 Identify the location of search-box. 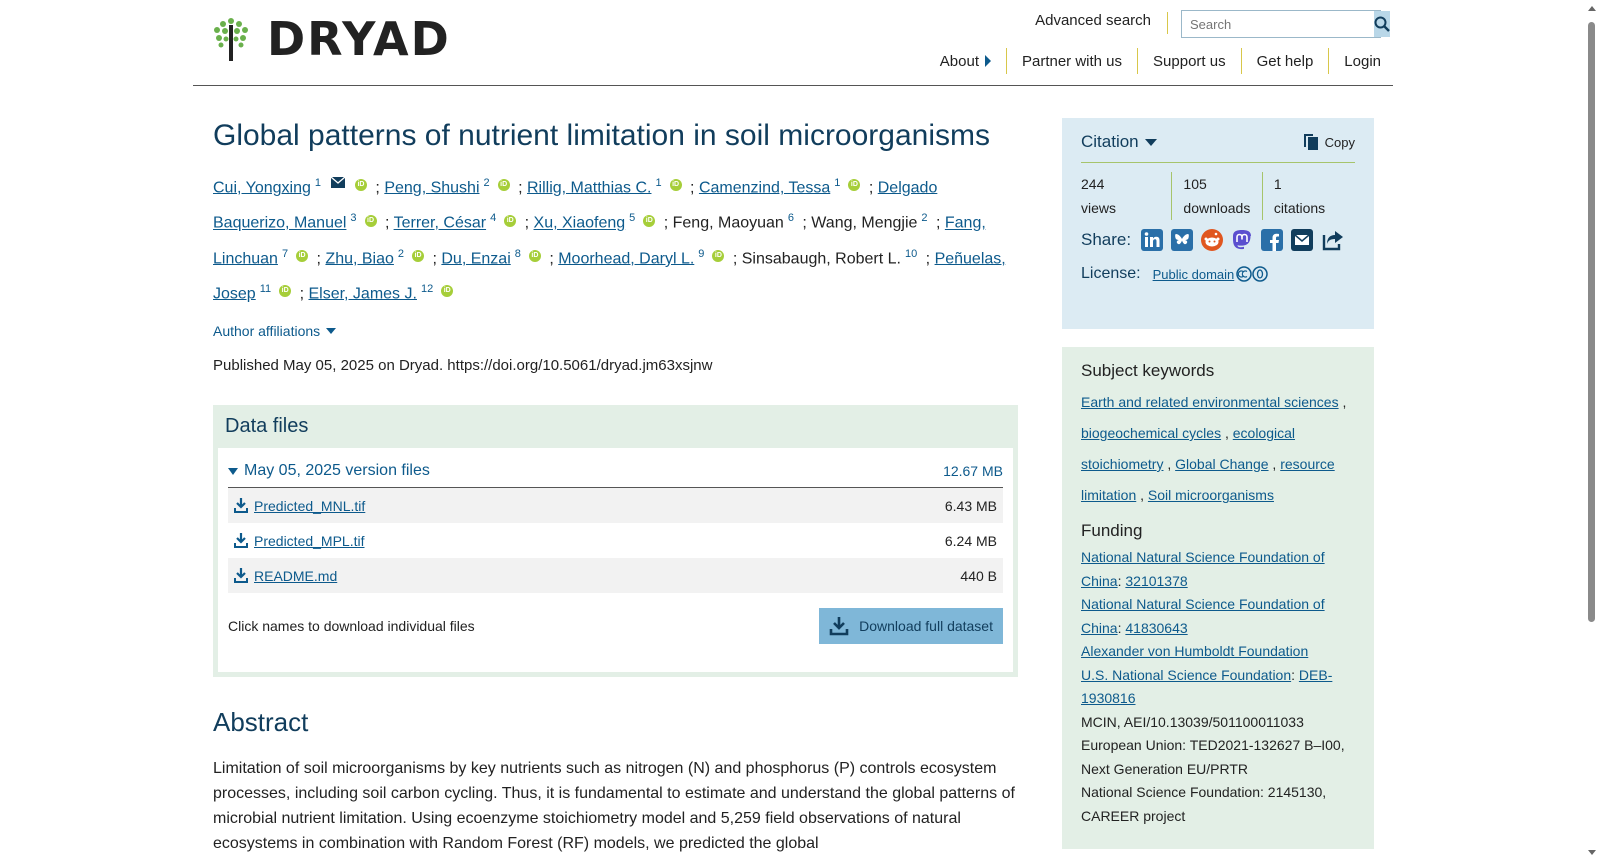
(1285, 24).